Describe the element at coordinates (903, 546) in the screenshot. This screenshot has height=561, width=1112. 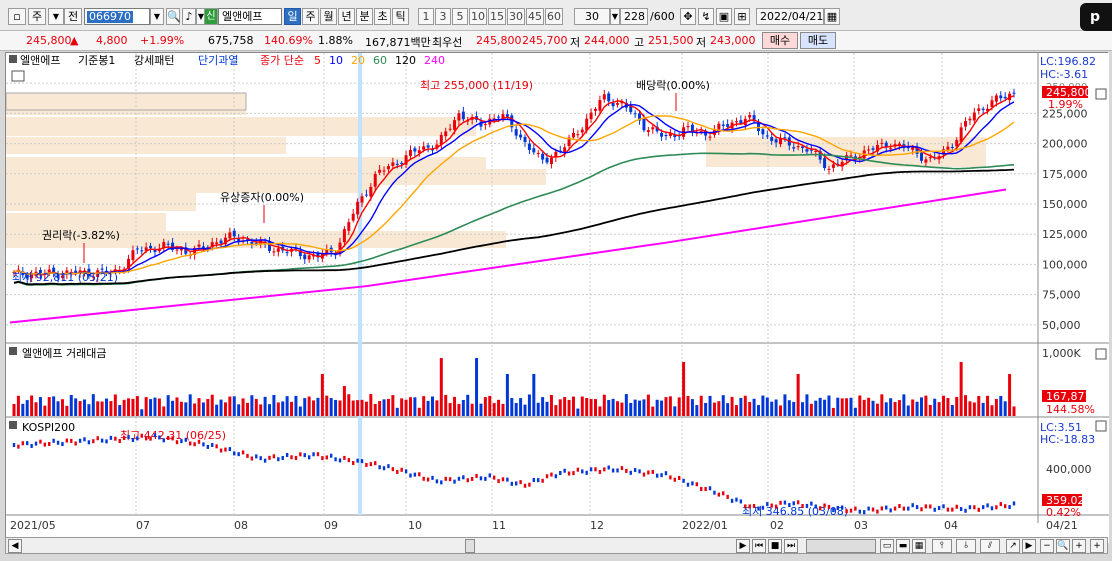
I see `bar-fit-icon: ▬` at that location.